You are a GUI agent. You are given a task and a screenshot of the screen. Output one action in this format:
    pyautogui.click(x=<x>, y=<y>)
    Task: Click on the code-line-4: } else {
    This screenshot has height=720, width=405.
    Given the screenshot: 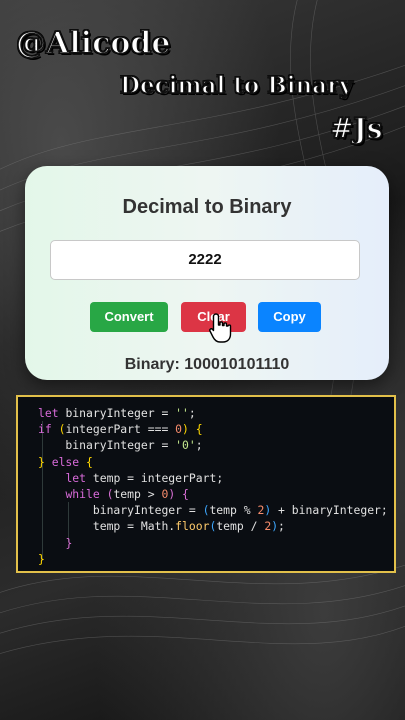 What is the action you would take?
    pyautogui.click(x=65, y=461)
    